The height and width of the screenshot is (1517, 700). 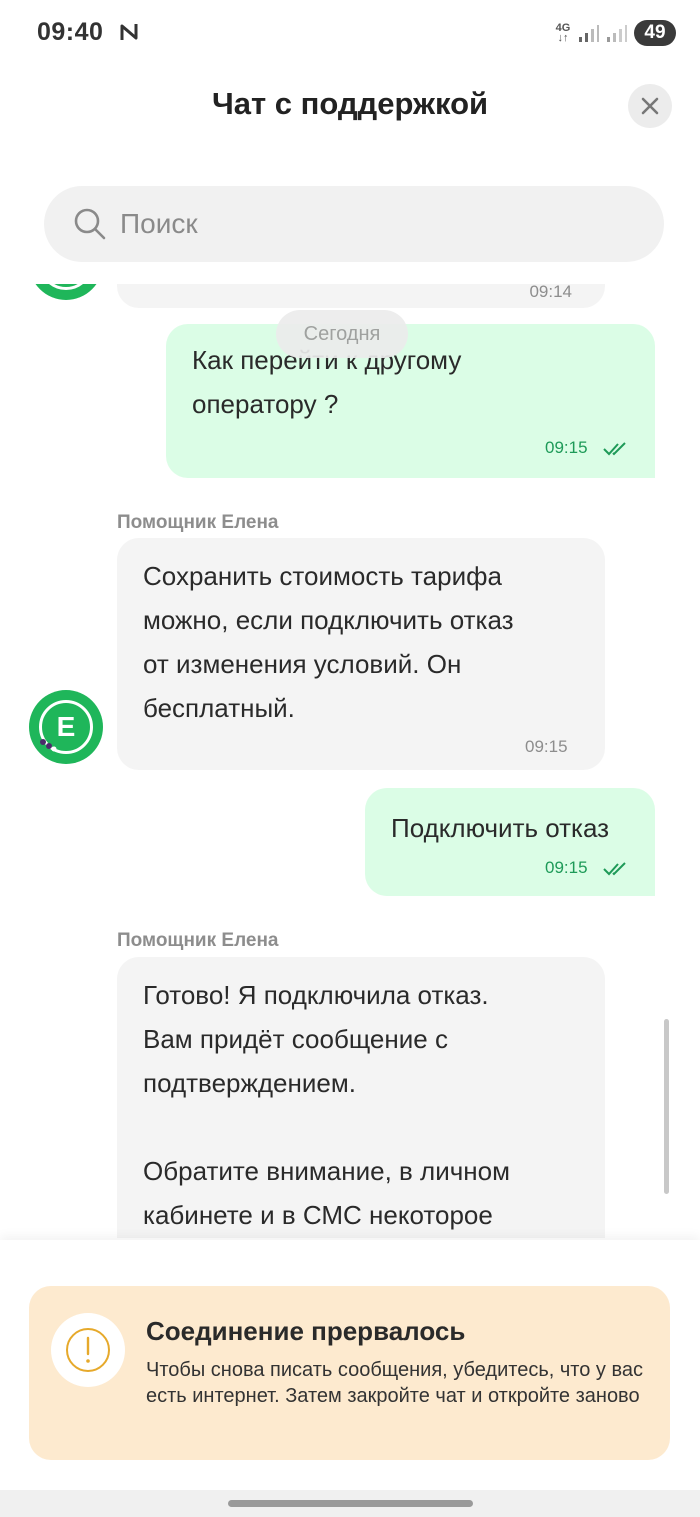 I want to click on outgoing-message: Подключить отказ 09:15, so click(x=510, y=842).